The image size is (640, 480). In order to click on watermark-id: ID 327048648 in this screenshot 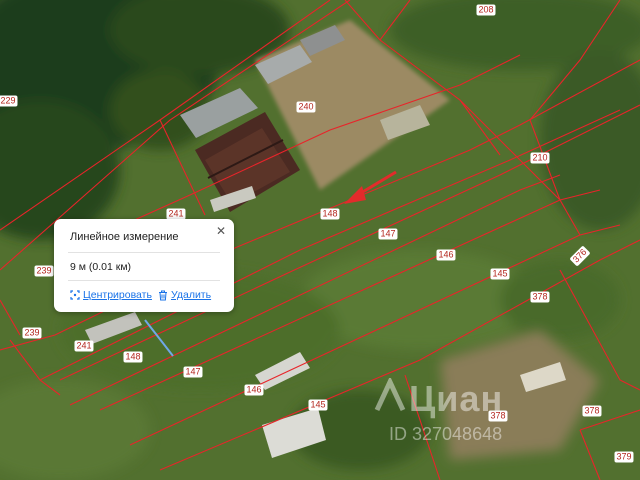, I will do `click(446, 434)`.